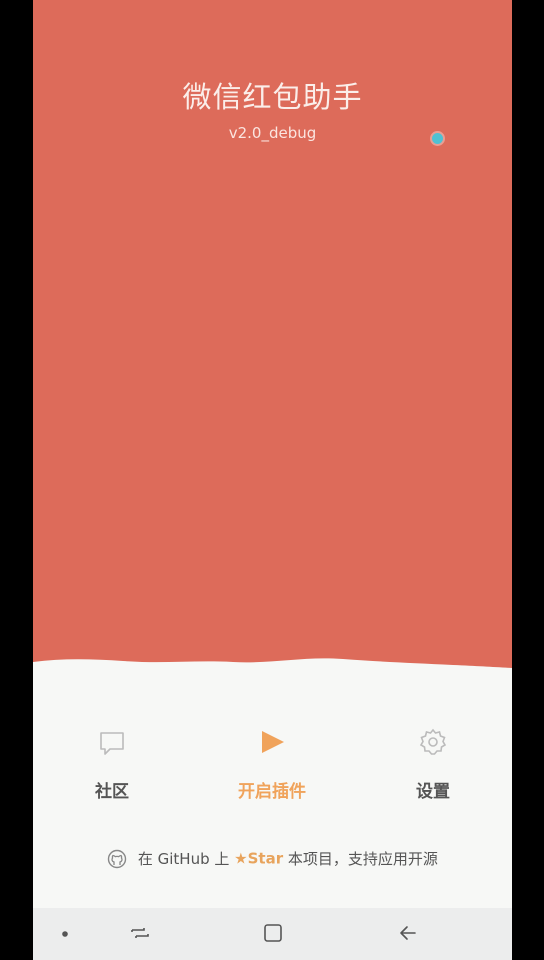 The image size is (544, 960). What do you see at coordinates (65, 934) in the screenshot?
I see `dot-icon` at bounding box center [65, 934].